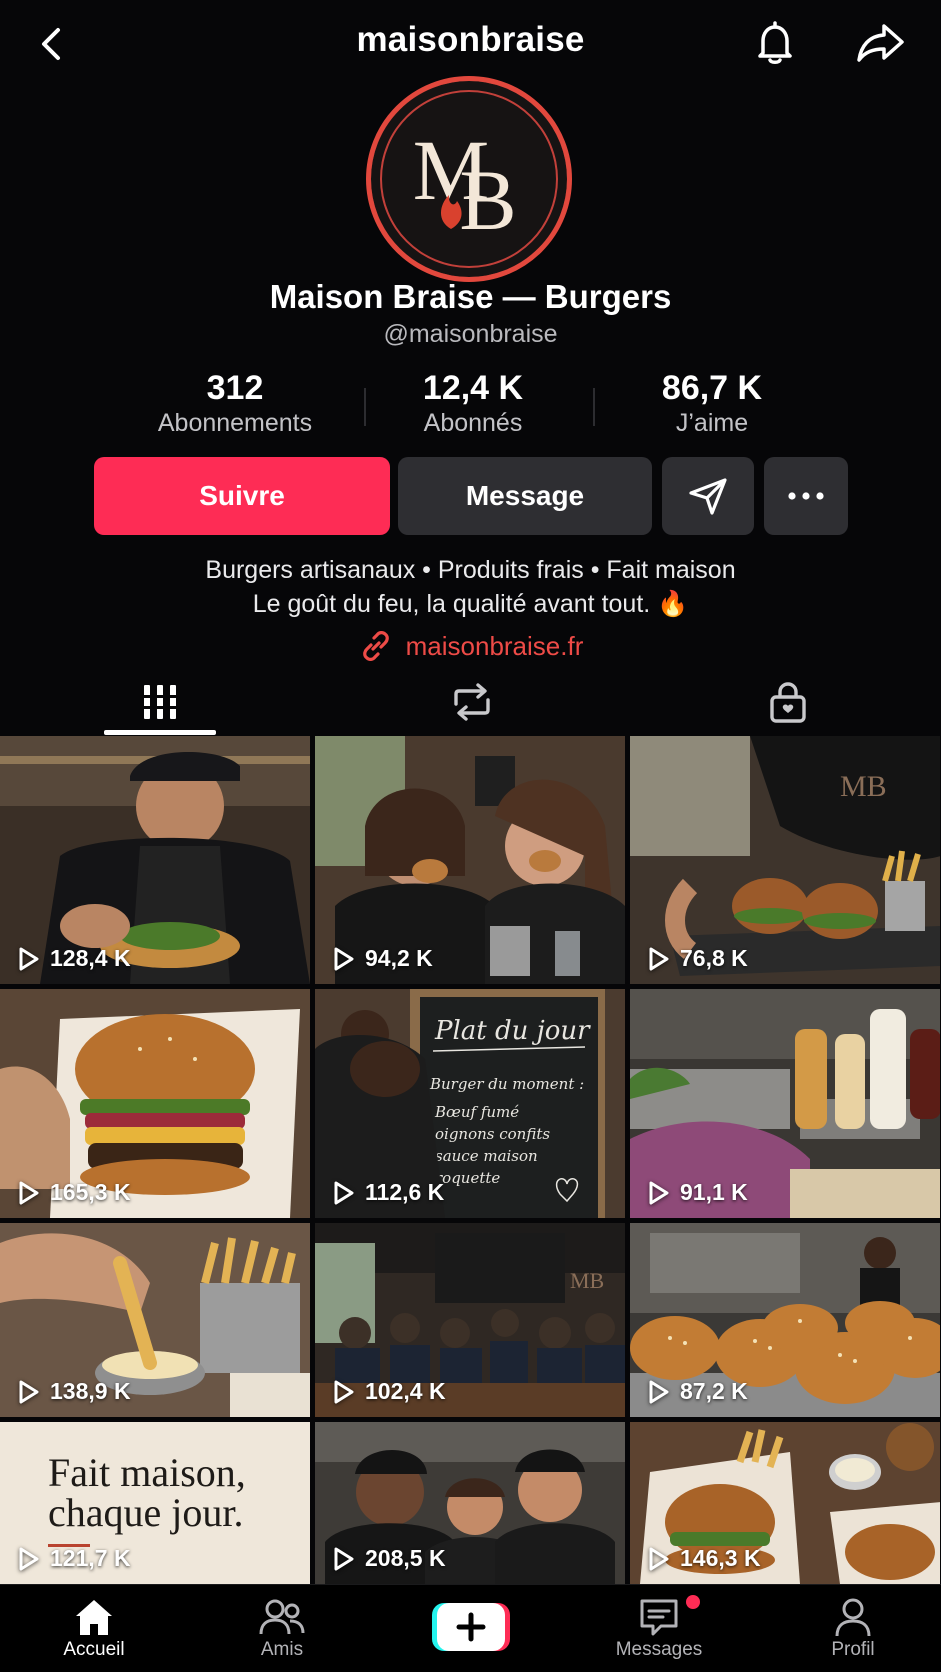 Image resolution: width=941 pixels, height=1672 pixels. What do you see at coordinates (714, 1192) in the screenshot?
I see `view-count-text: 91,1 K` at bounding box center [714, 1192].